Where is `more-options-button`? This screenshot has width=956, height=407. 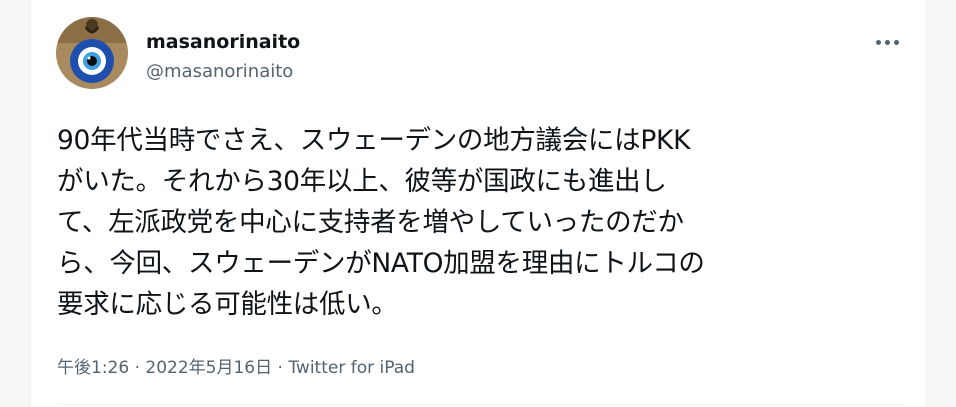
more-options-button is located at coordinates (887, 42).